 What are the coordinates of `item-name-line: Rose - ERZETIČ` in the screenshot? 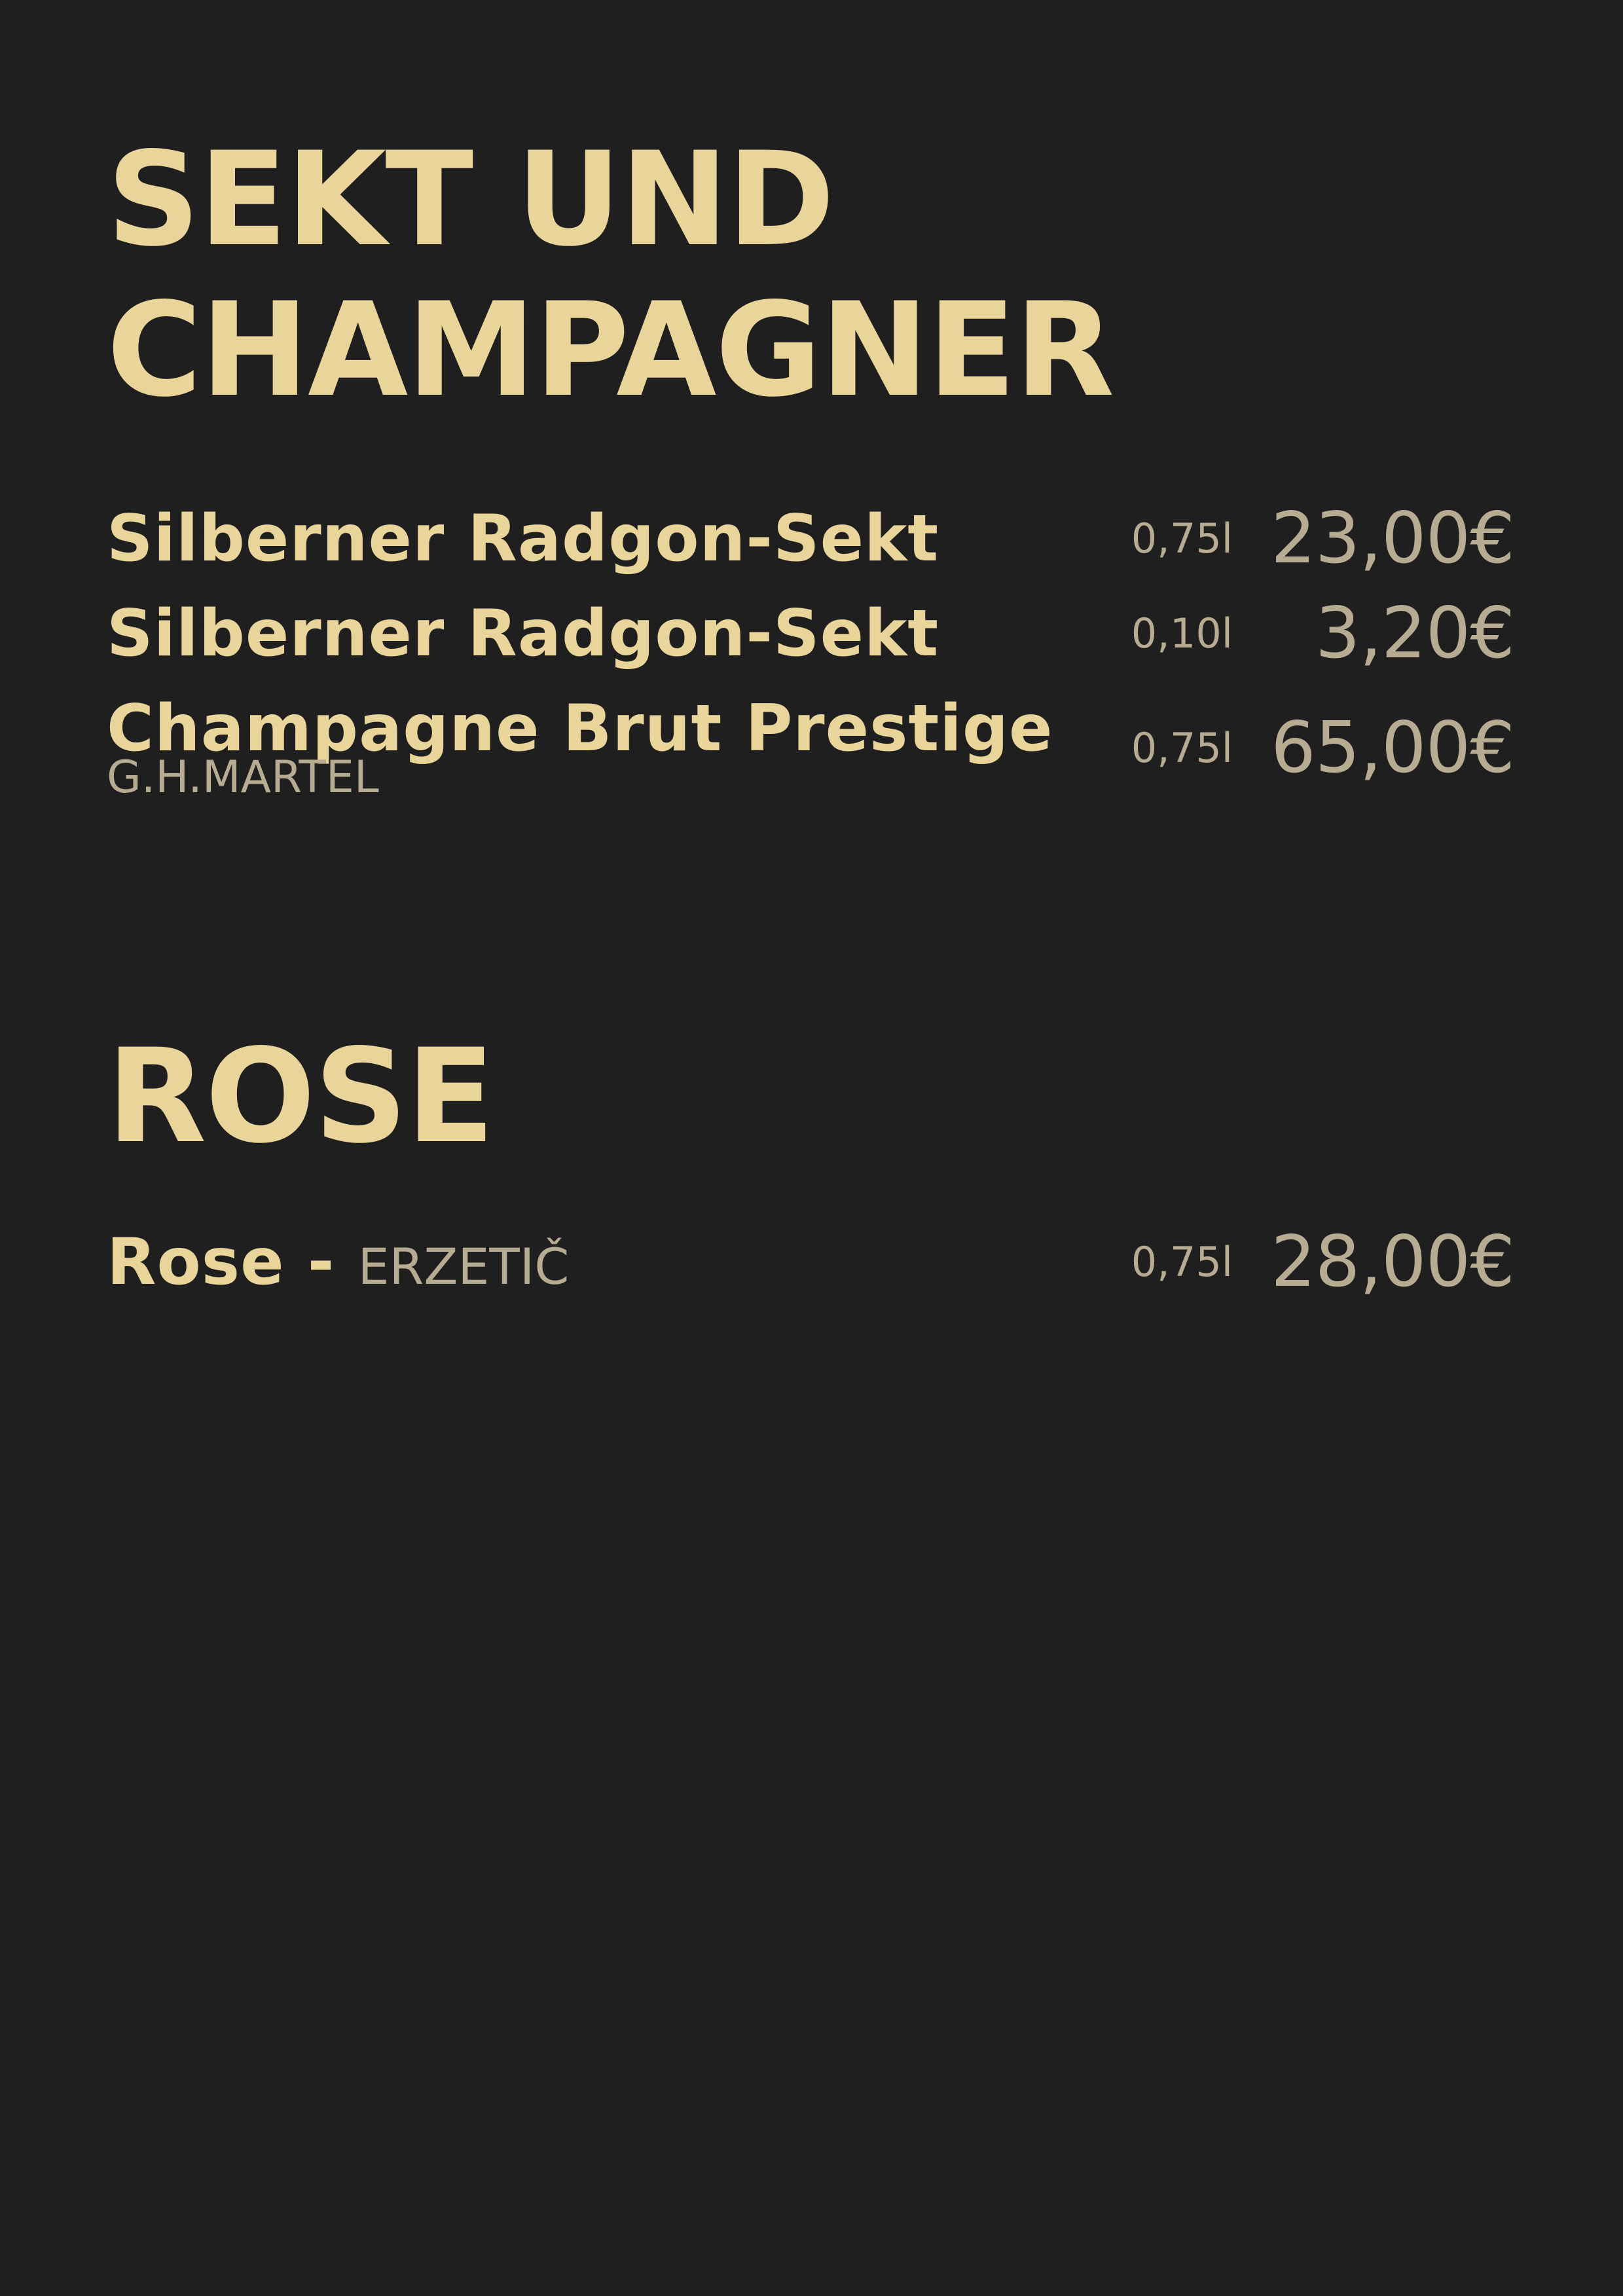 It's located at (338, 1264).